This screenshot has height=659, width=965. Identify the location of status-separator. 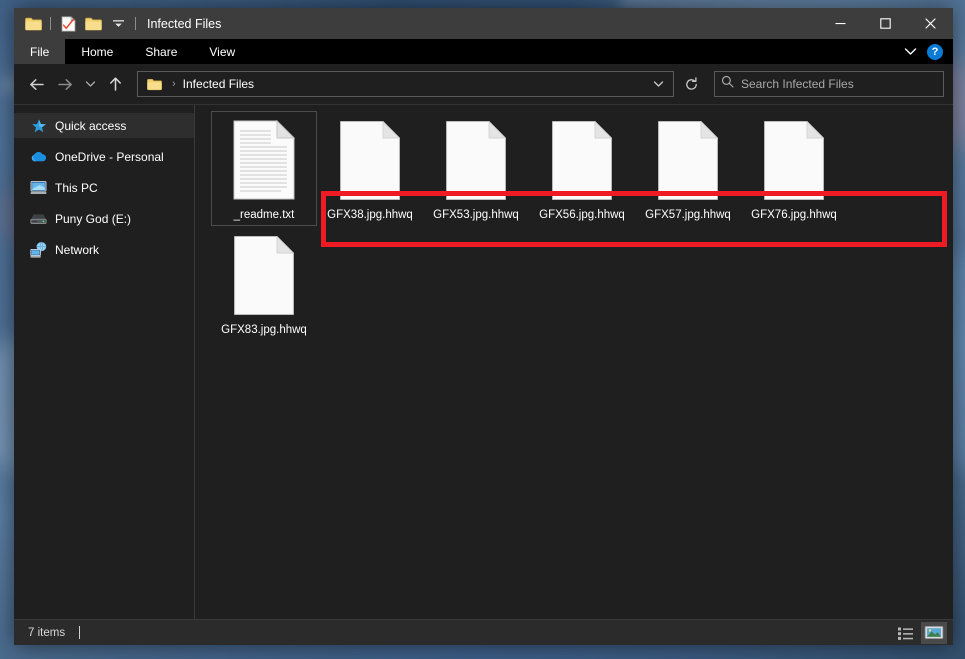
(80, 632).